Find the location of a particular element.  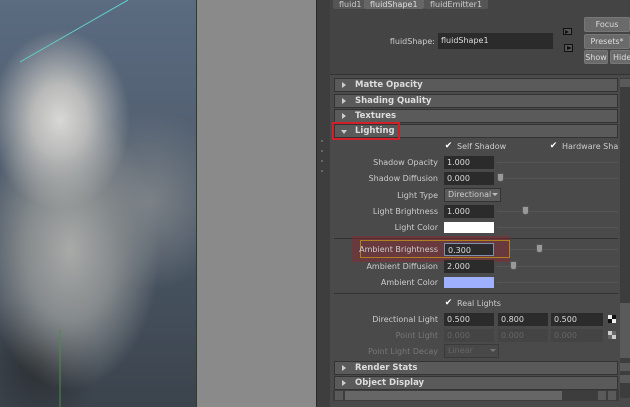

divider is located at coordinates (476, 293).